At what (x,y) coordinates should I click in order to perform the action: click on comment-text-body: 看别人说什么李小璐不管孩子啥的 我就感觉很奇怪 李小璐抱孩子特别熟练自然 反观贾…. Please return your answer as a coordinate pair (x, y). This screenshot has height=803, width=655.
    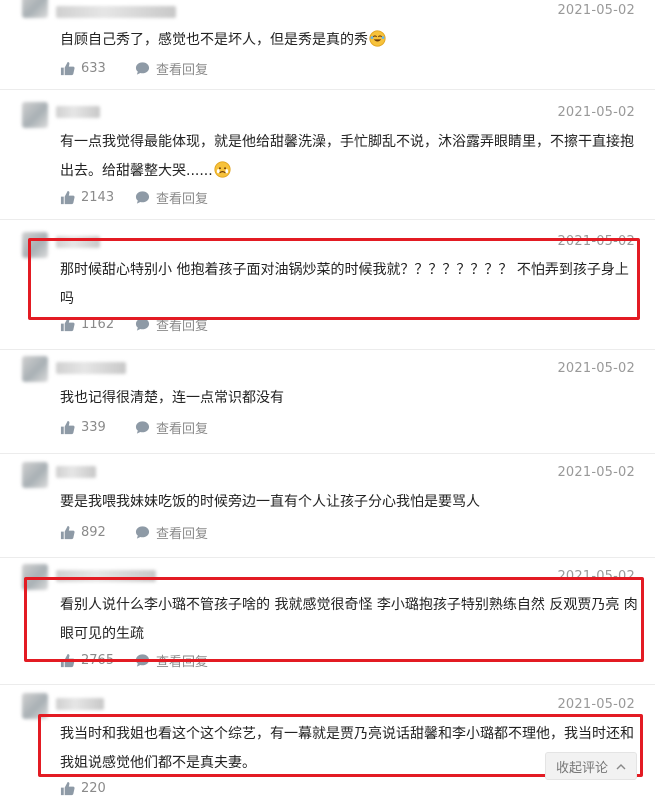
    Looking at the image, I should click on (349, 619).